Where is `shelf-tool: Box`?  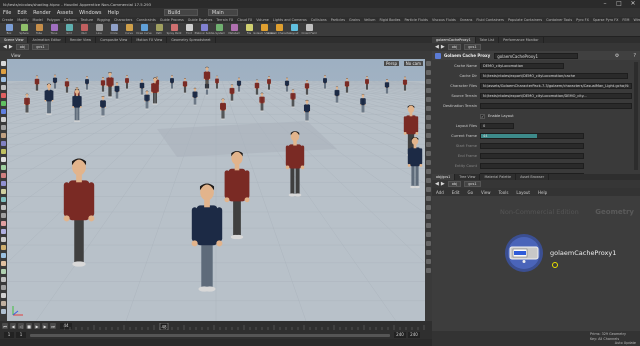 shelf-tool: Box is located at coordinates (9, 30).